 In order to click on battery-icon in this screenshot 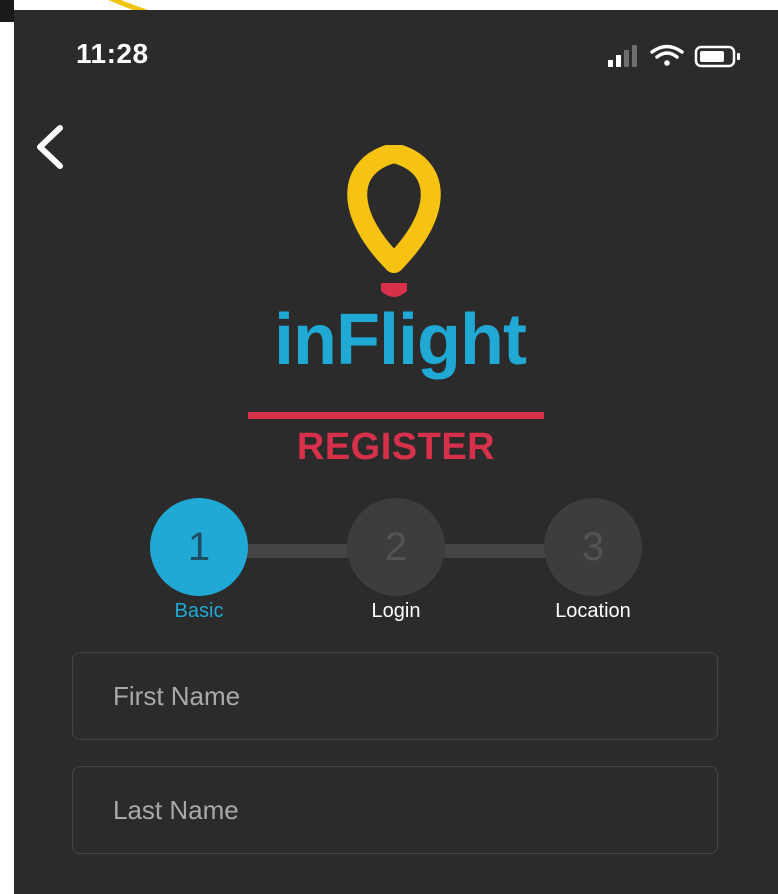, I will do `click(717, 56)`.